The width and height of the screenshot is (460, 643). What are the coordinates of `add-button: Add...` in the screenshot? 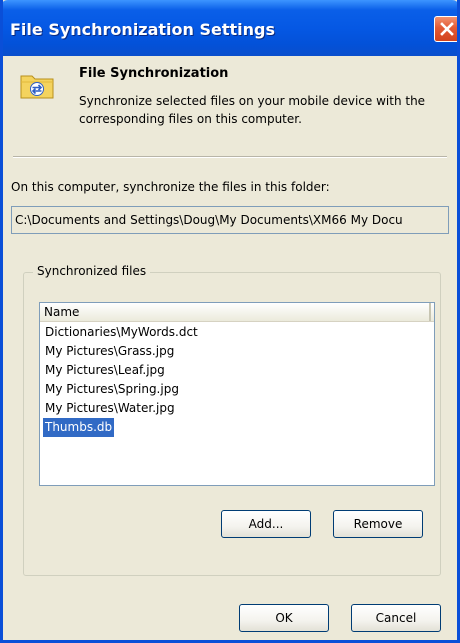 It's located at (266, 524).